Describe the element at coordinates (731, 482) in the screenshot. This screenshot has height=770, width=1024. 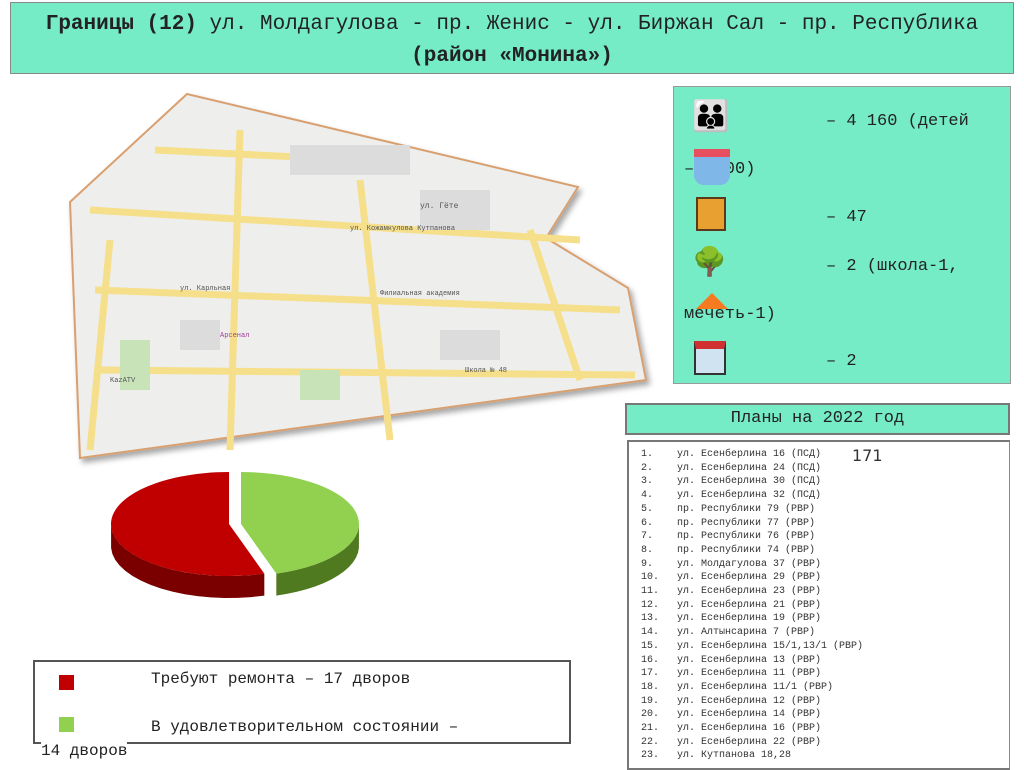
I see `plan-item: 3. ул. Есенберлина 30 (ПСД)` at that location.